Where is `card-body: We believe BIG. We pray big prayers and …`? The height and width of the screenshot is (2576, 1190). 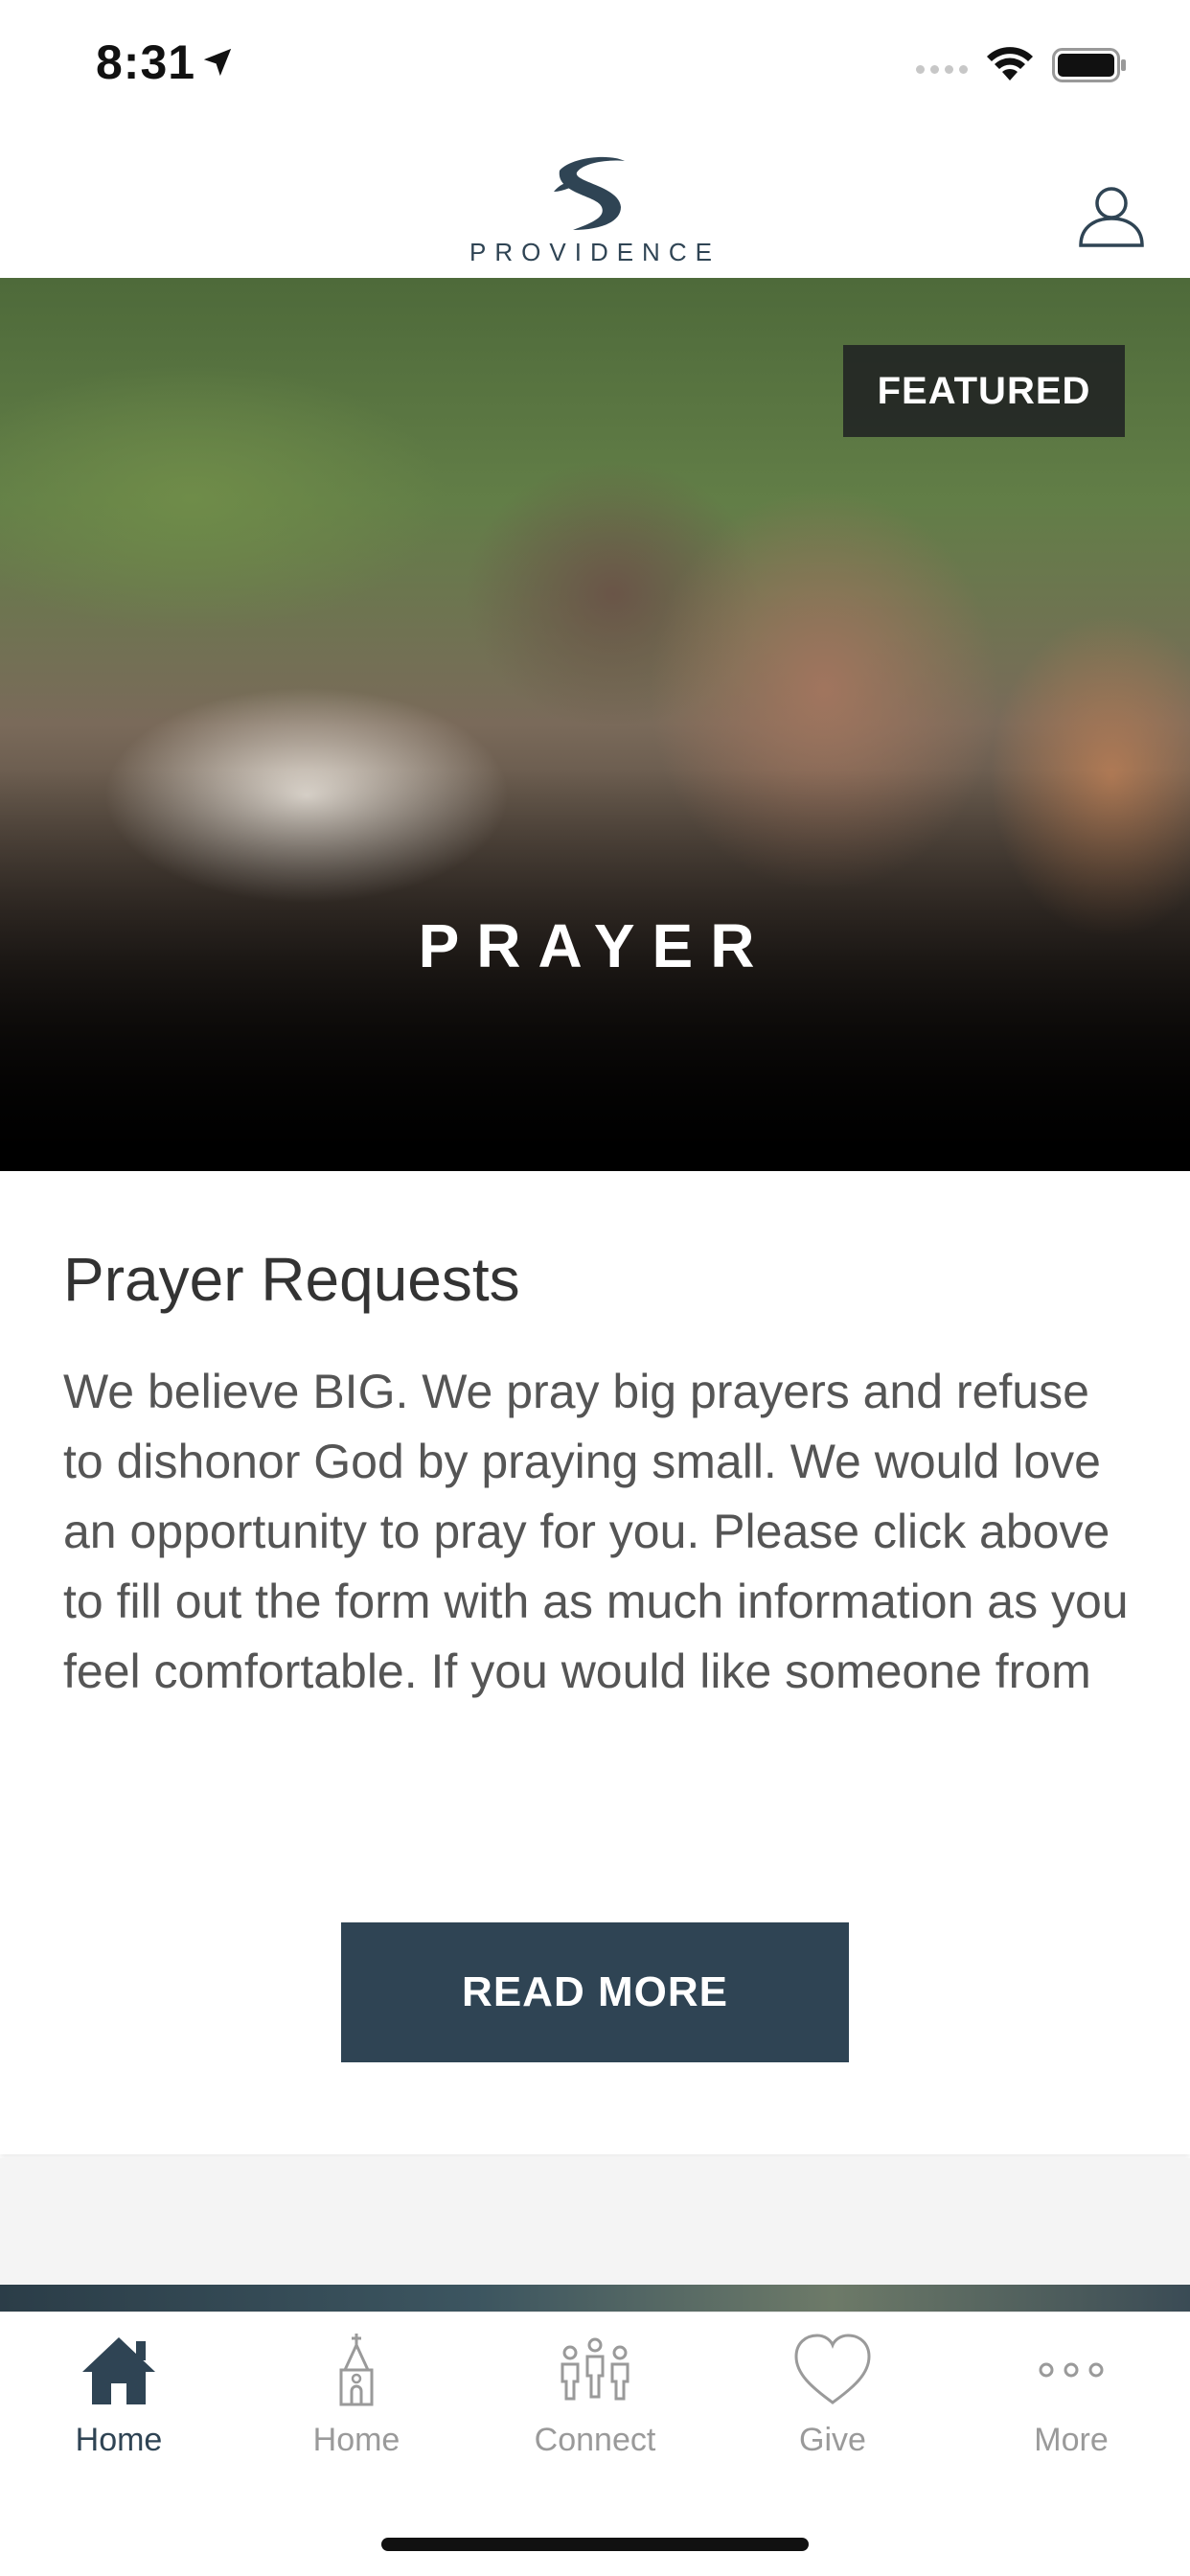 card-body: We believe BIG. We pray big prayers and … is located at coordinates (596, 1531).